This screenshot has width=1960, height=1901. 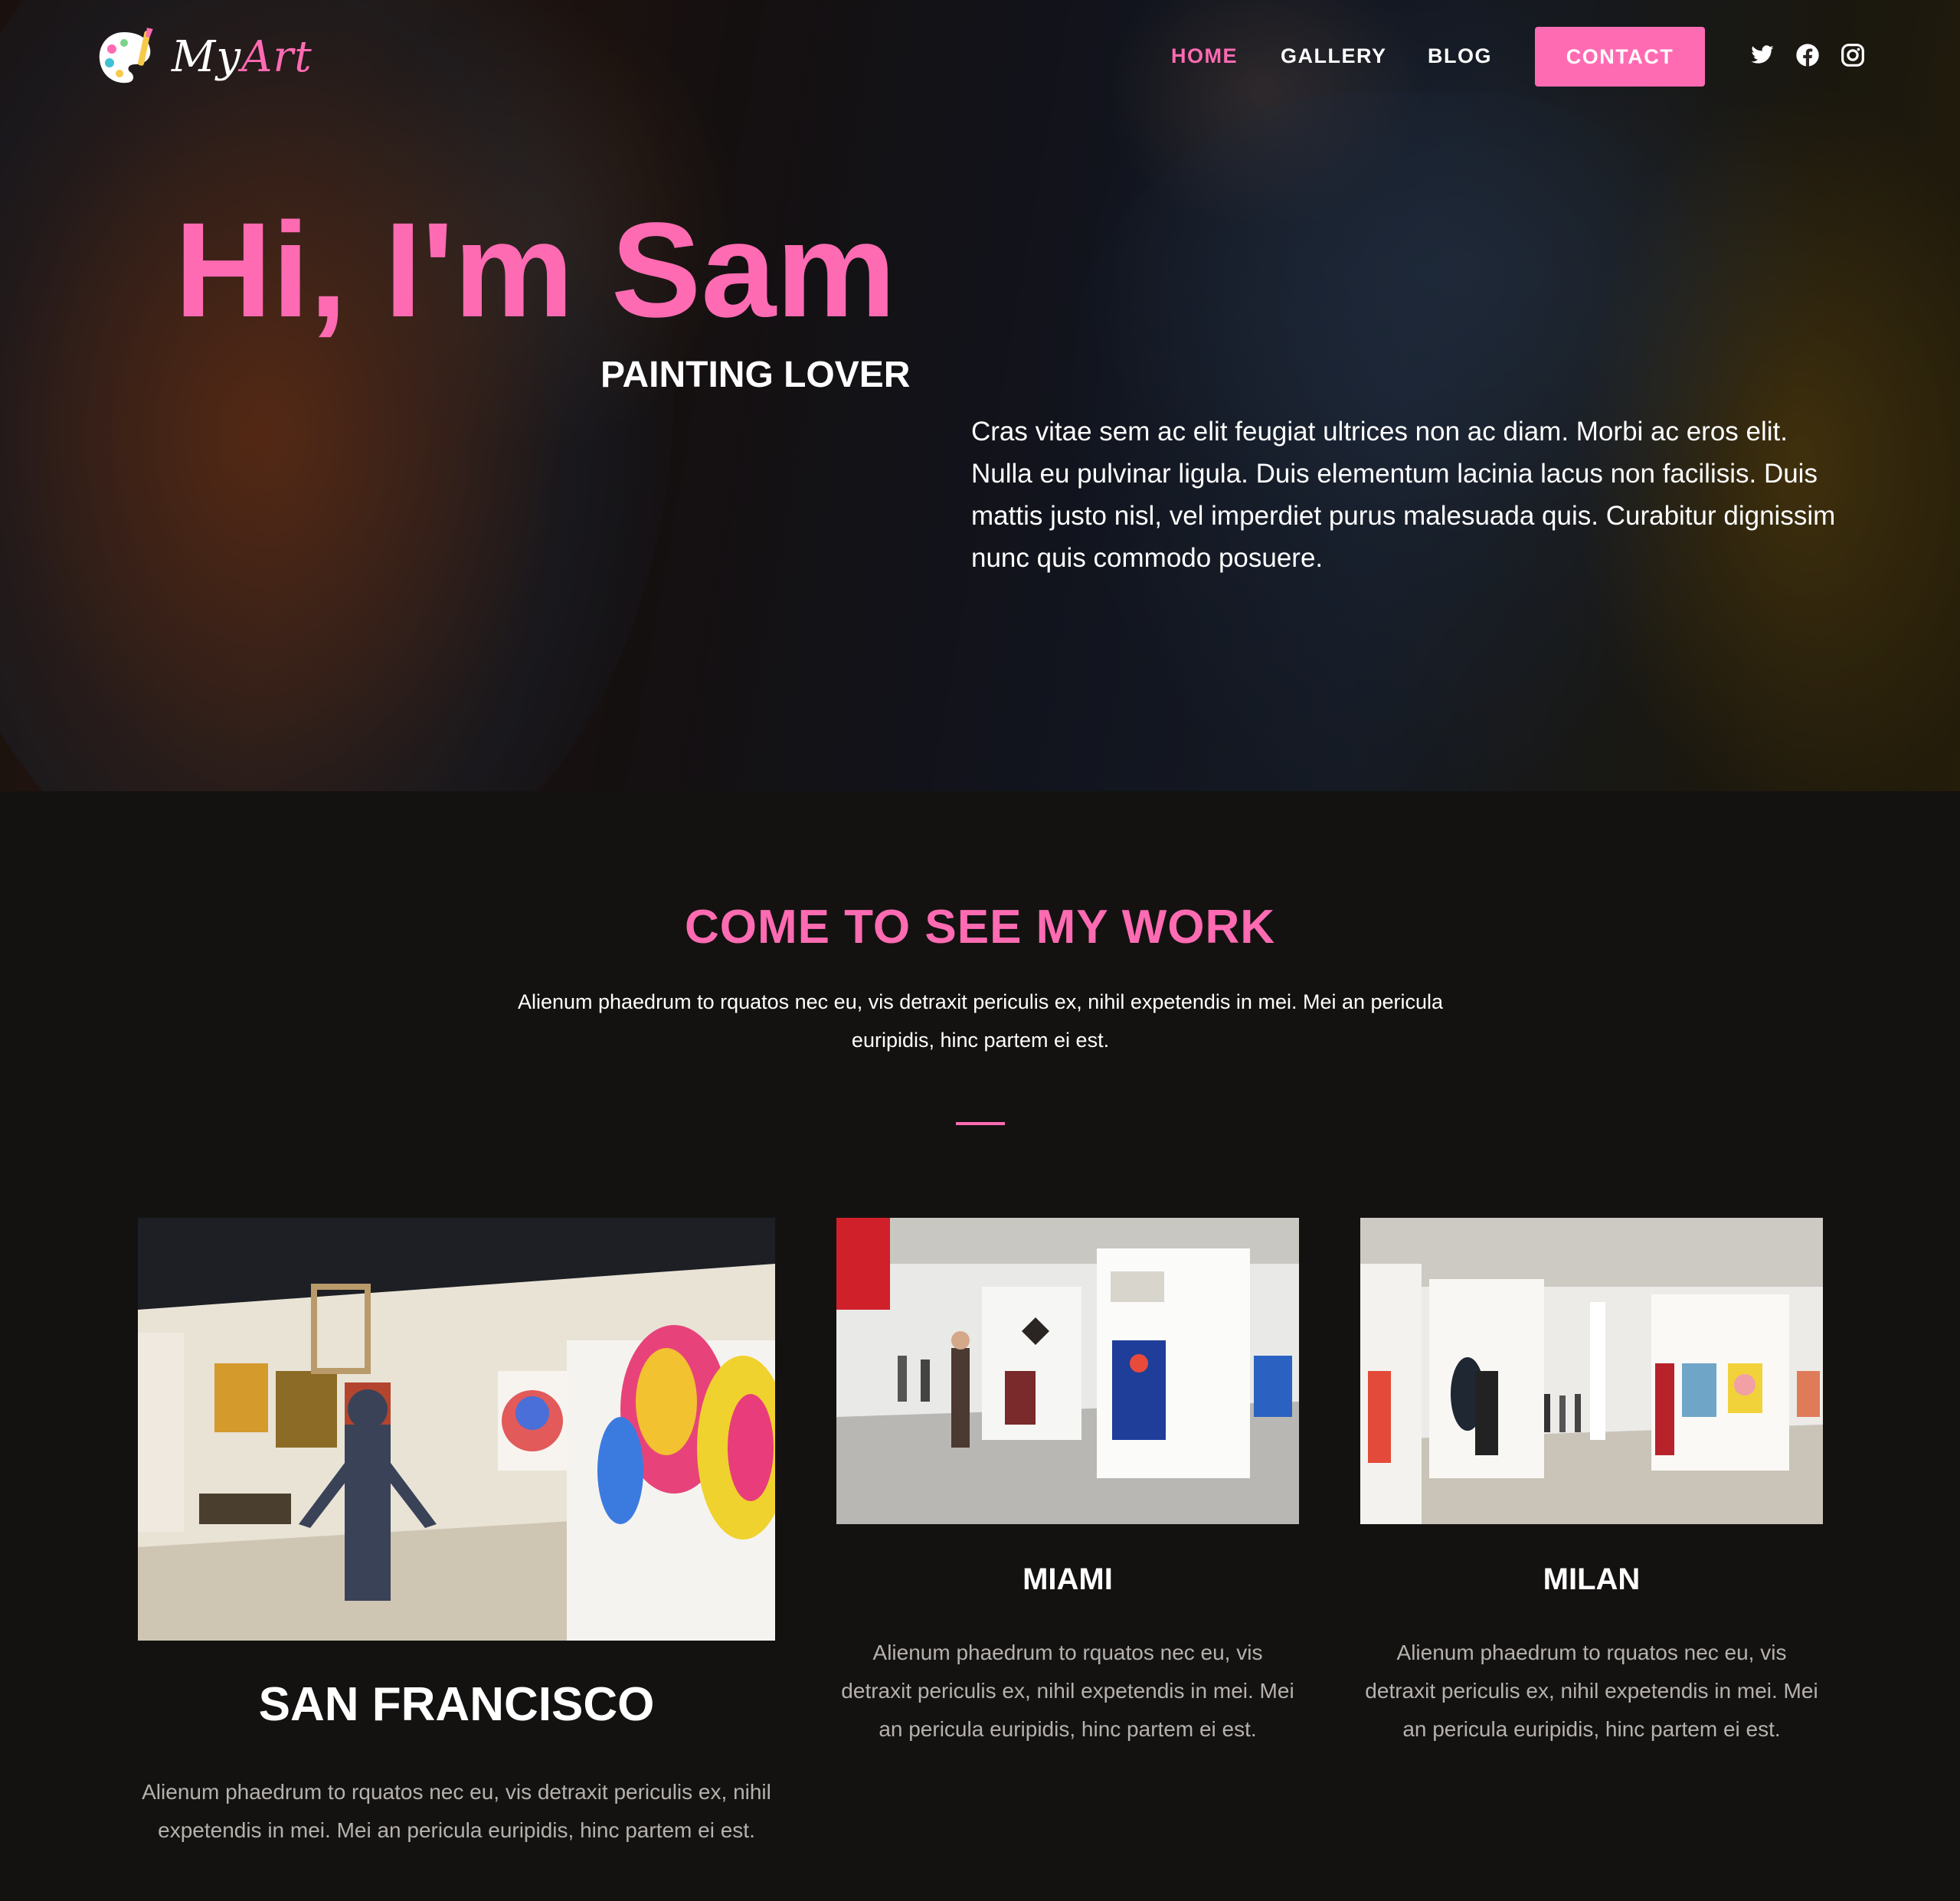 What do you see at coordinates (1592, 1579) in the screenshot?
I see `milan-title: MILAN` at bounding box center [1592, 1579].